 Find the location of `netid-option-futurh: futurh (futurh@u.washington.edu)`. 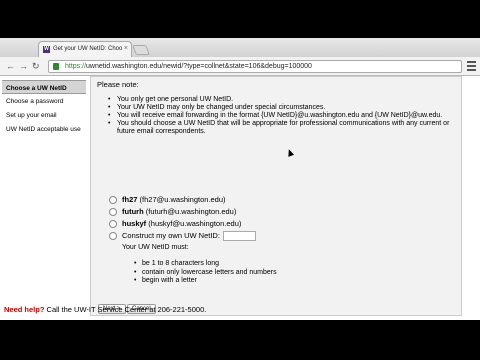

netid-option-futurh: futurh (futurh@u.washington.edu) is located at coordinates (173, 212).